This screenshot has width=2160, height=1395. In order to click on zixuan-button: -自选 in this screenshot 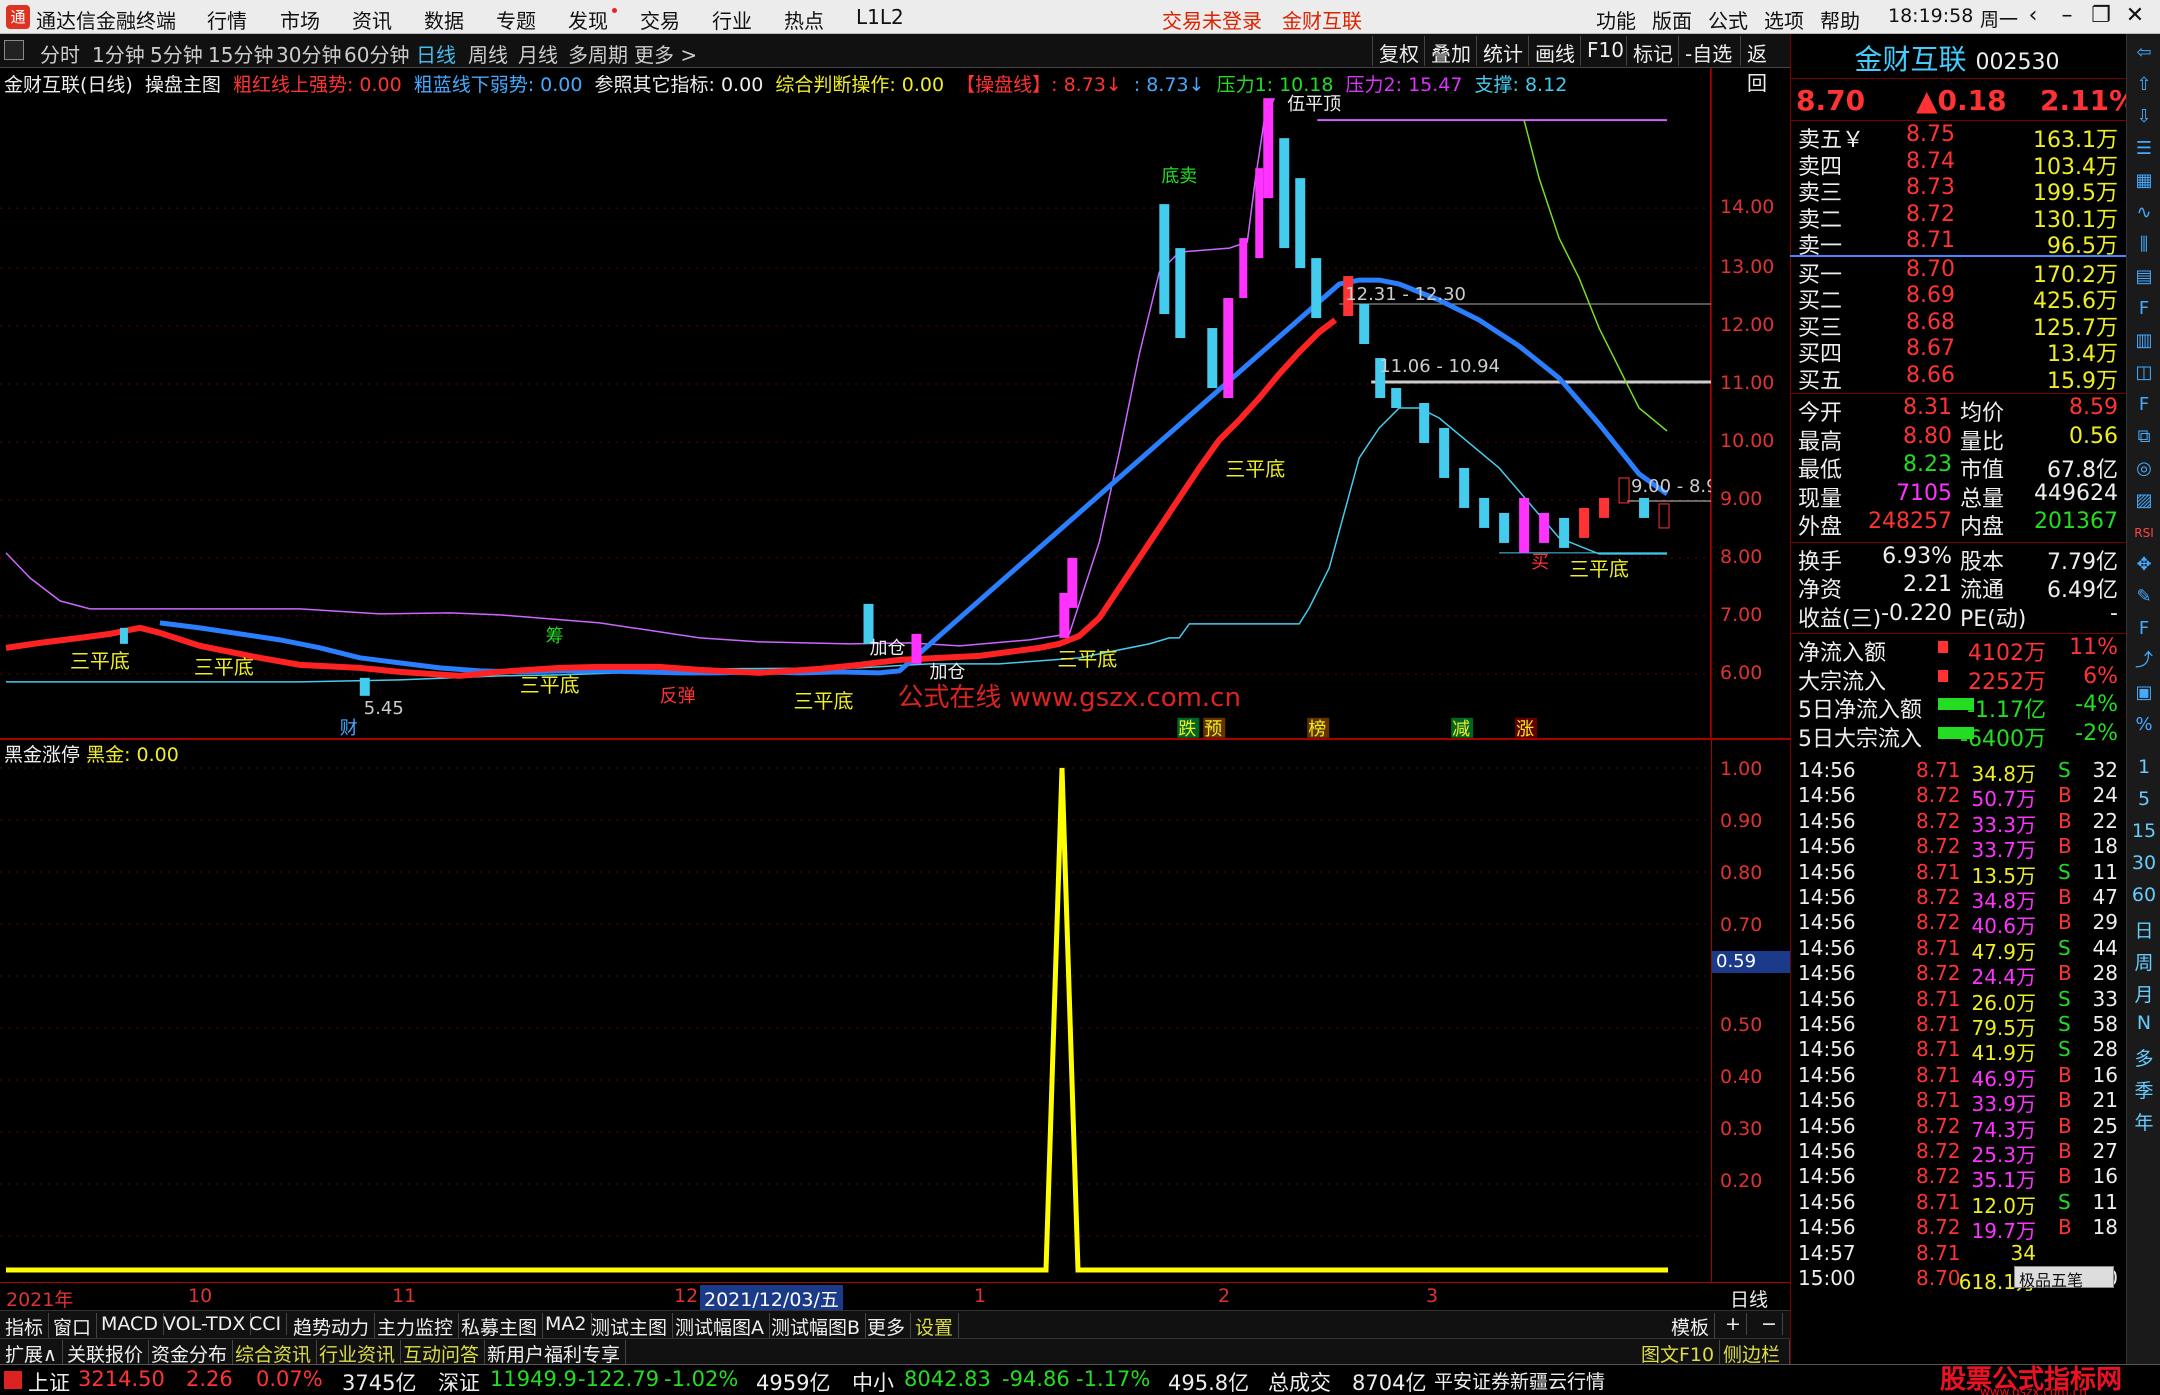, I will do `click(1708, 51)`.